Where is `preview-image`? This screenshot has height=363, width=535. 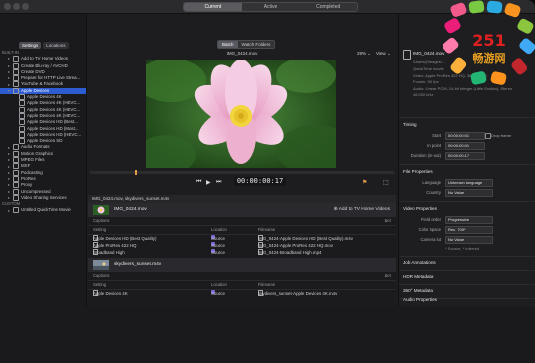 preview-image is located at coordinates (241, 114).